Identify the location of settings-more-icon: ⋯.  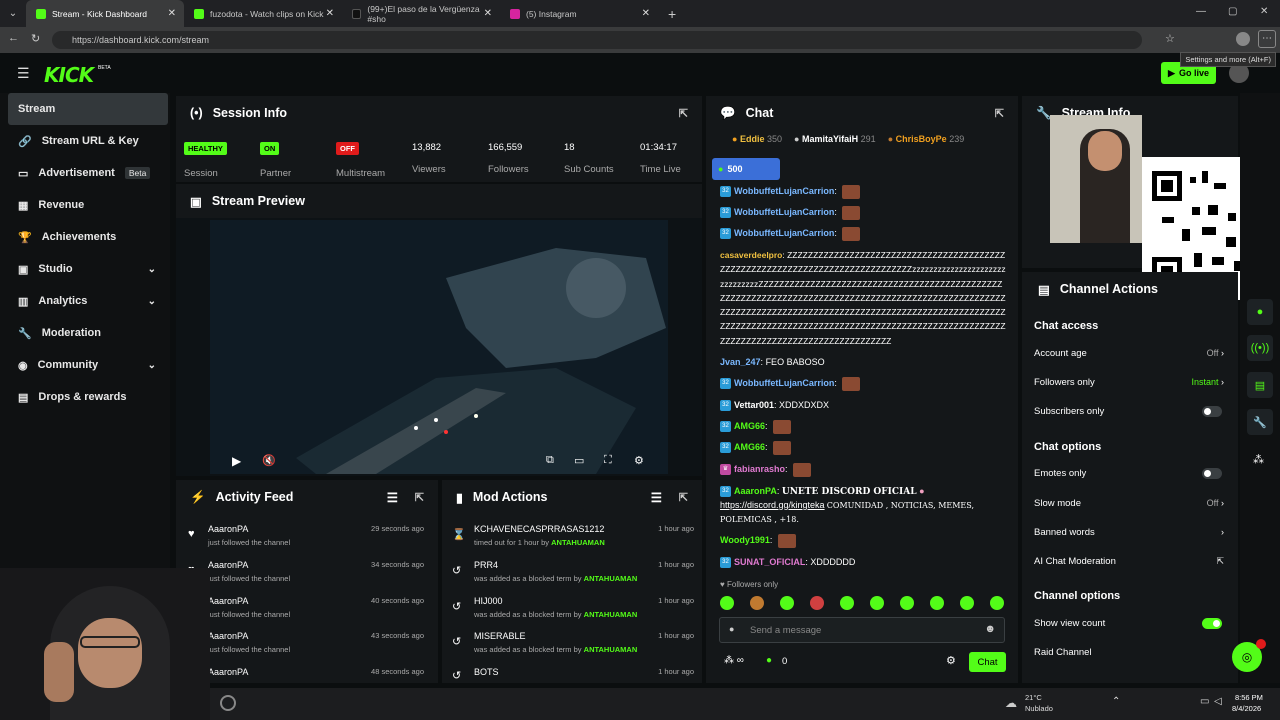
(1267, 39).